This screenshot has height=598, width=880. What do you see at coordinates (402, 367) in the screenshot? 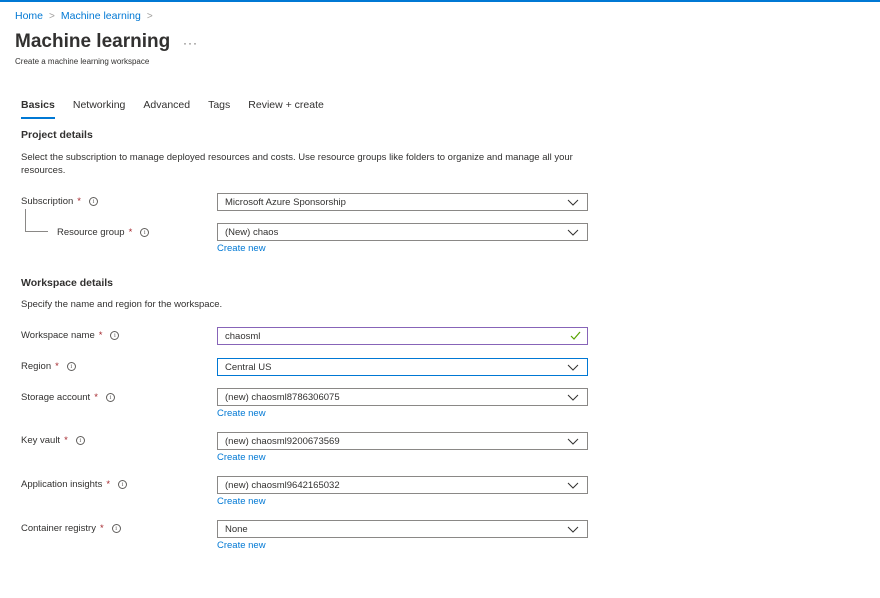
I see `region-dropdown: Central US` at bounding box center [402, 367].